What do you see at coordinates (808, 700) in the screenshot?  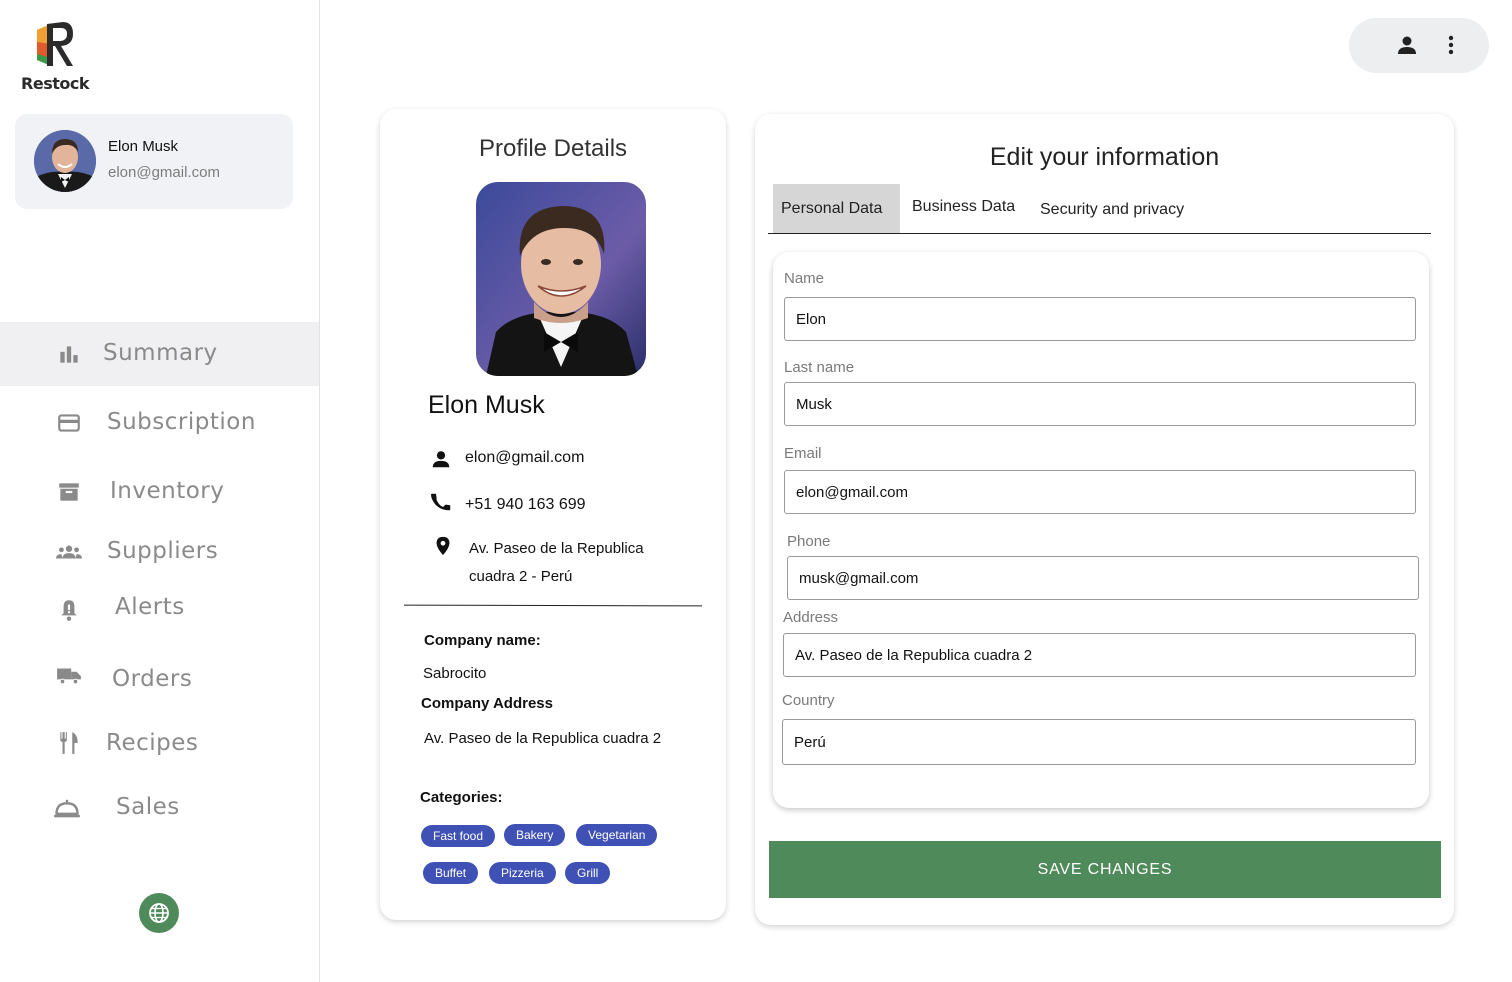 I see `country-label: Country` at bounding box center [808, 700].